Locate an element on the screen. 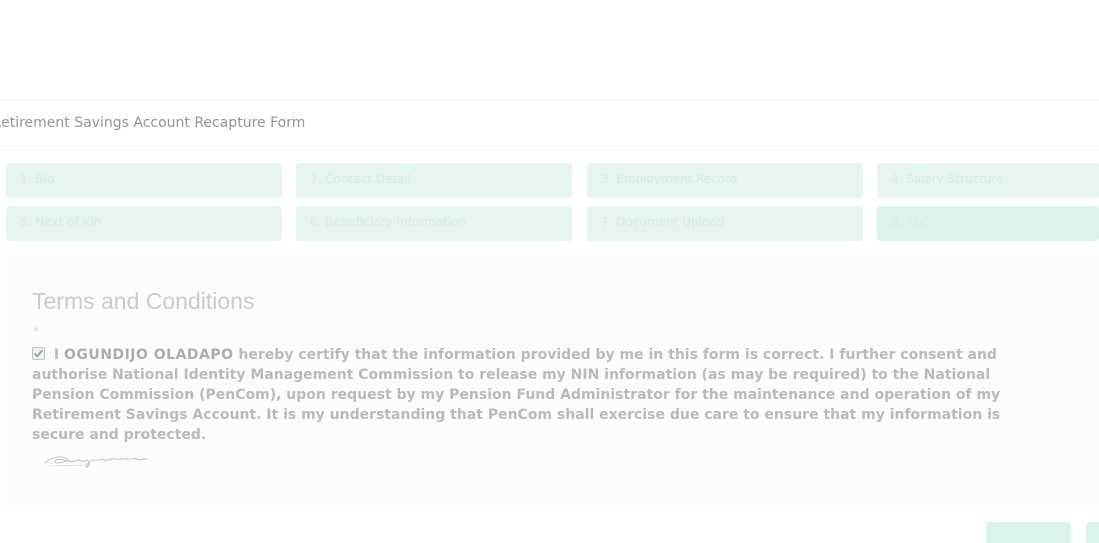  next-button is located at coordinates (1092, 532).